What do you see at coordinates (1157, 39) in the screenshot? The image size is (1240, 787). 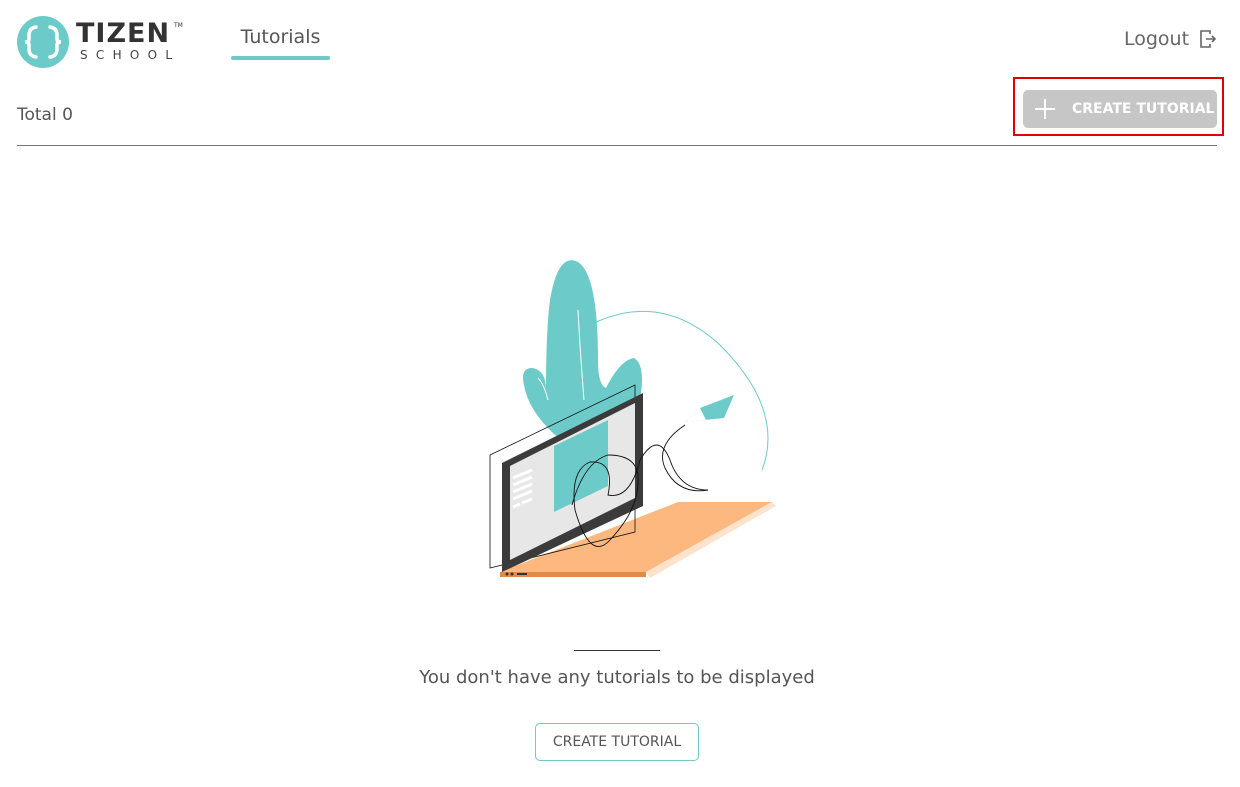 I see `logout-label: Logout` at bounding box center [1157, 39].